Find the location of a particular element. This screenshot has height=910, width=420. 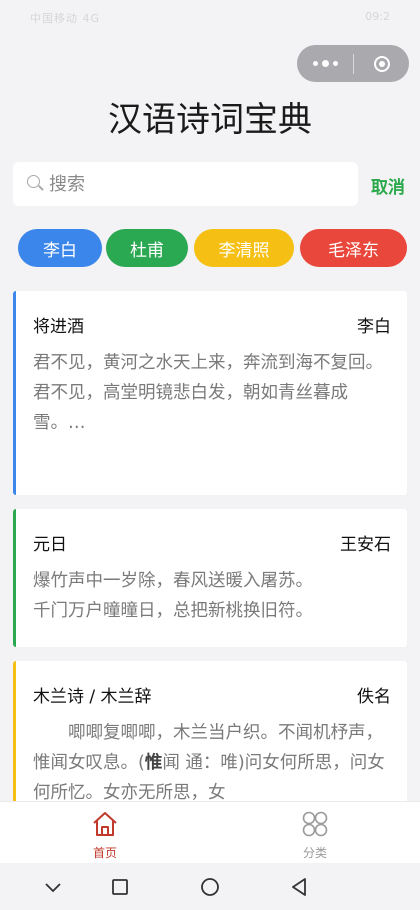

tab-category-label: 分类 is located at coordinates (314, 853).